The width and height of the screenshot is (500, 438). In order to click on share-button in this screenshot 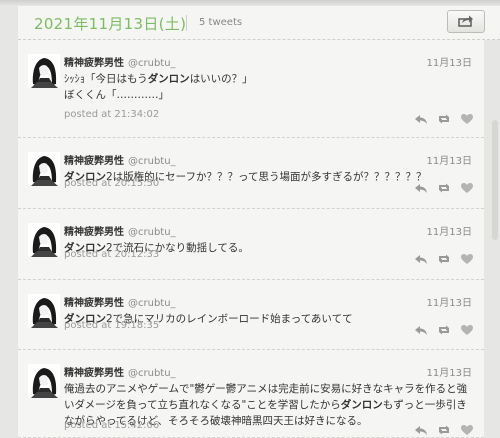, I will do `click(466, 21)`.